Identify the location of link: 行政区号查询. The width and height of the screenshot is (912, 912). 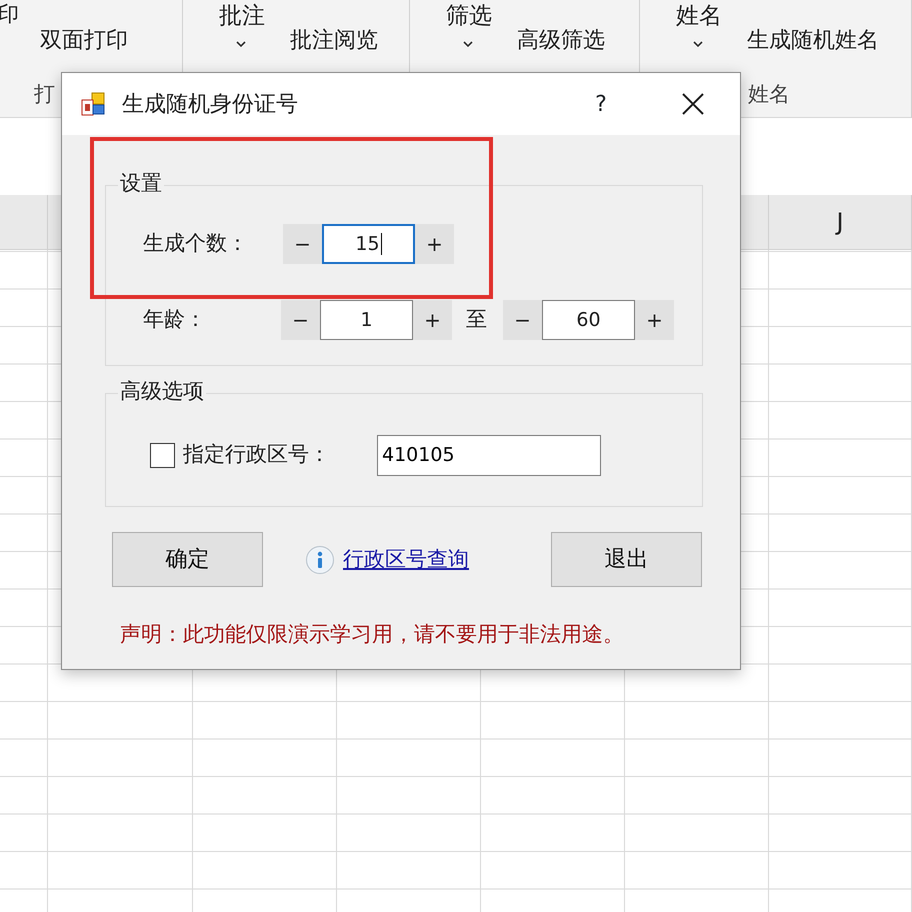
(406, 560).